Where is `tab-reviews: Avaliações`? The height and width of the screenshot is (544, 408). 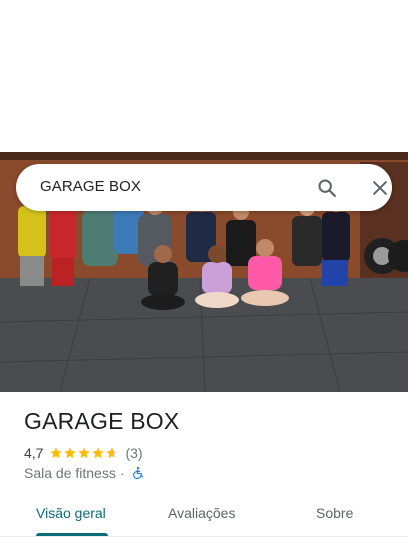
tab-reviews: Avaliações is located at coordinates (201, 513).